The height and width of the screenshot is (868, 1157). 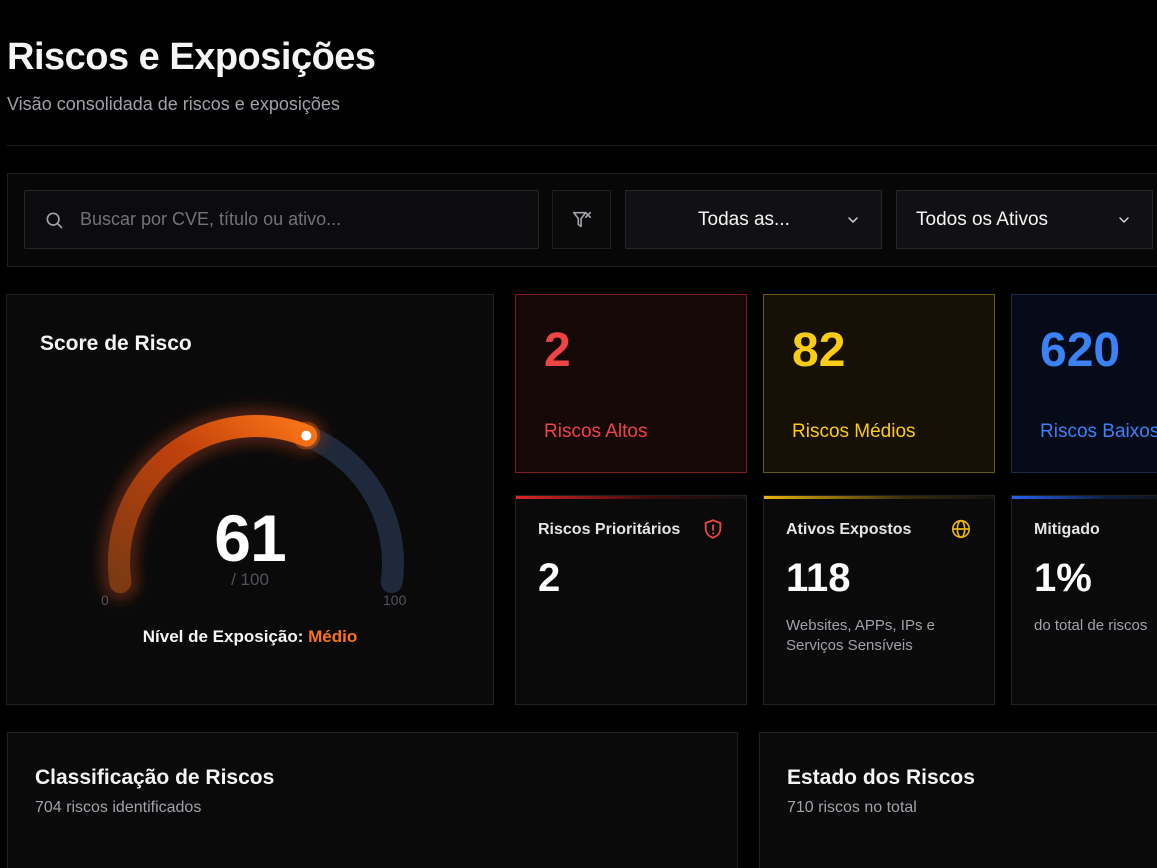 I want to click on mitigated-value: 1%, so click(x=1063, y=578).